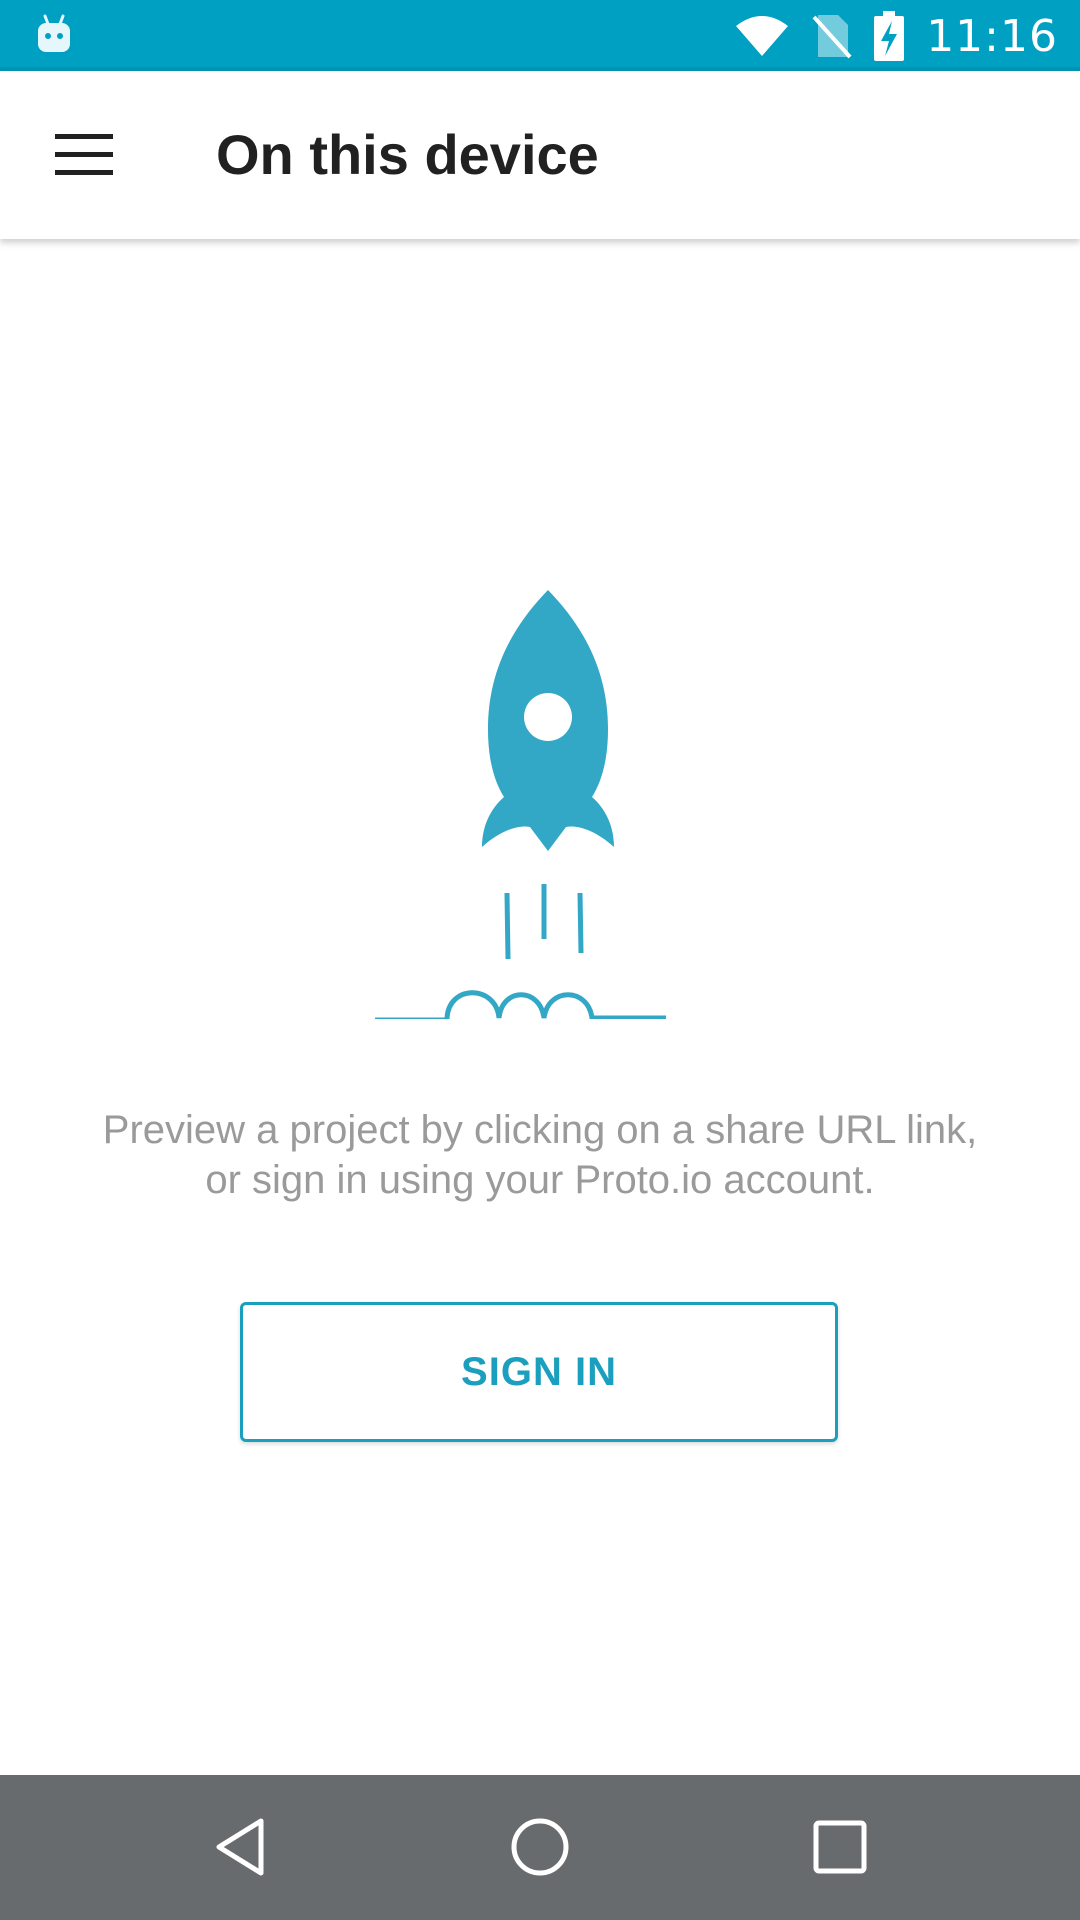 This screenshot has height=1920, width=1080. I want to click on status-clock: 11:16, so click(992, 36).